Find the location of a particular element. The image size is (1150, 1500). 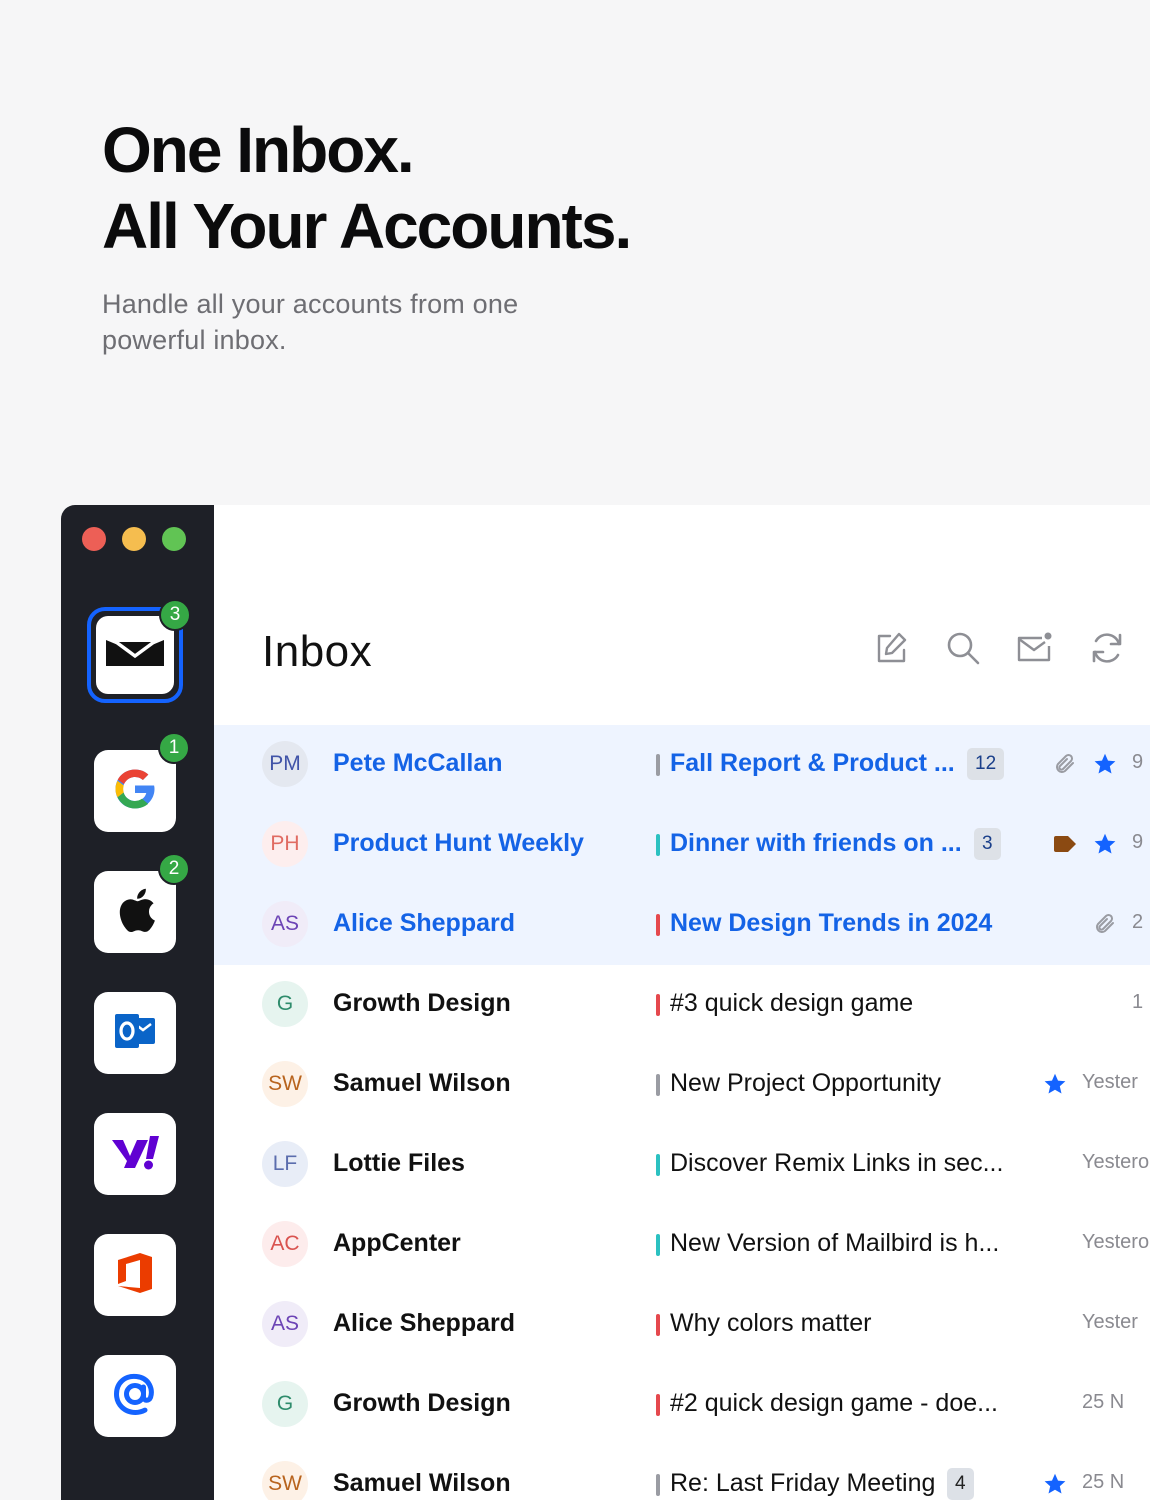

close-window-button is located at coordinates (94, 539).